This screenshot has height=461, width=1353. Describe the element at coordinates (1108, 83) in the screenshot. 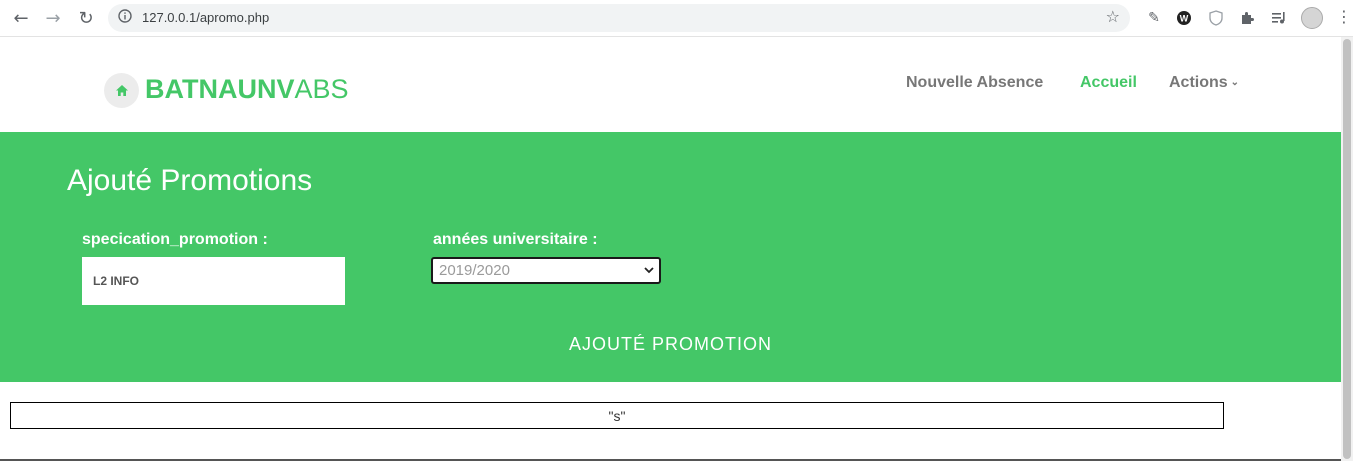

I see `nav-accueil: Accueil` at that location.